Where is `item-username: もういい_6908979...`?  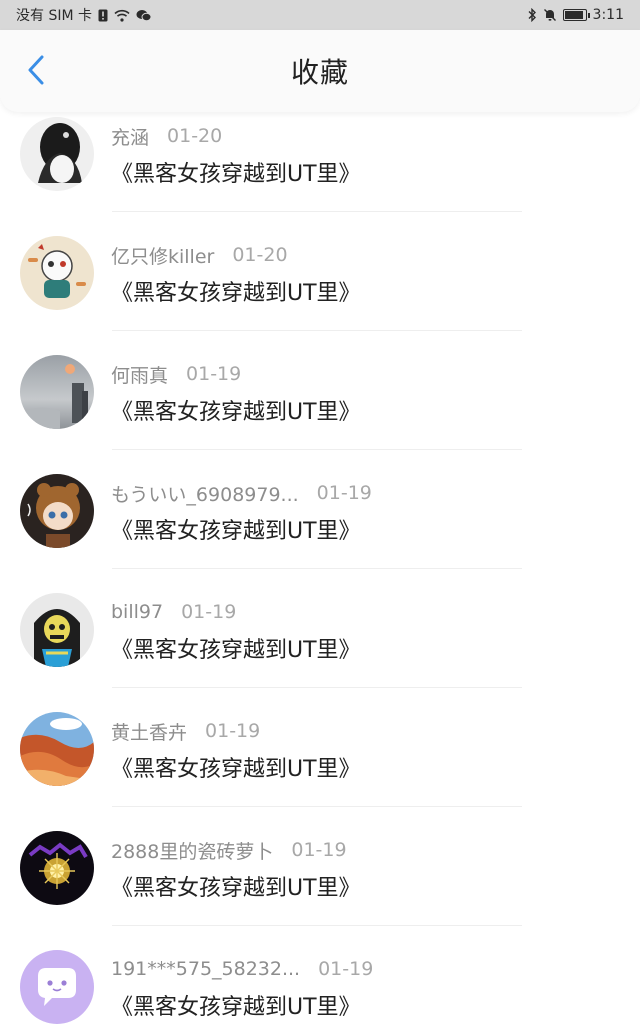 item-username: もういい_6908979... is located at coordinates (205, 493).